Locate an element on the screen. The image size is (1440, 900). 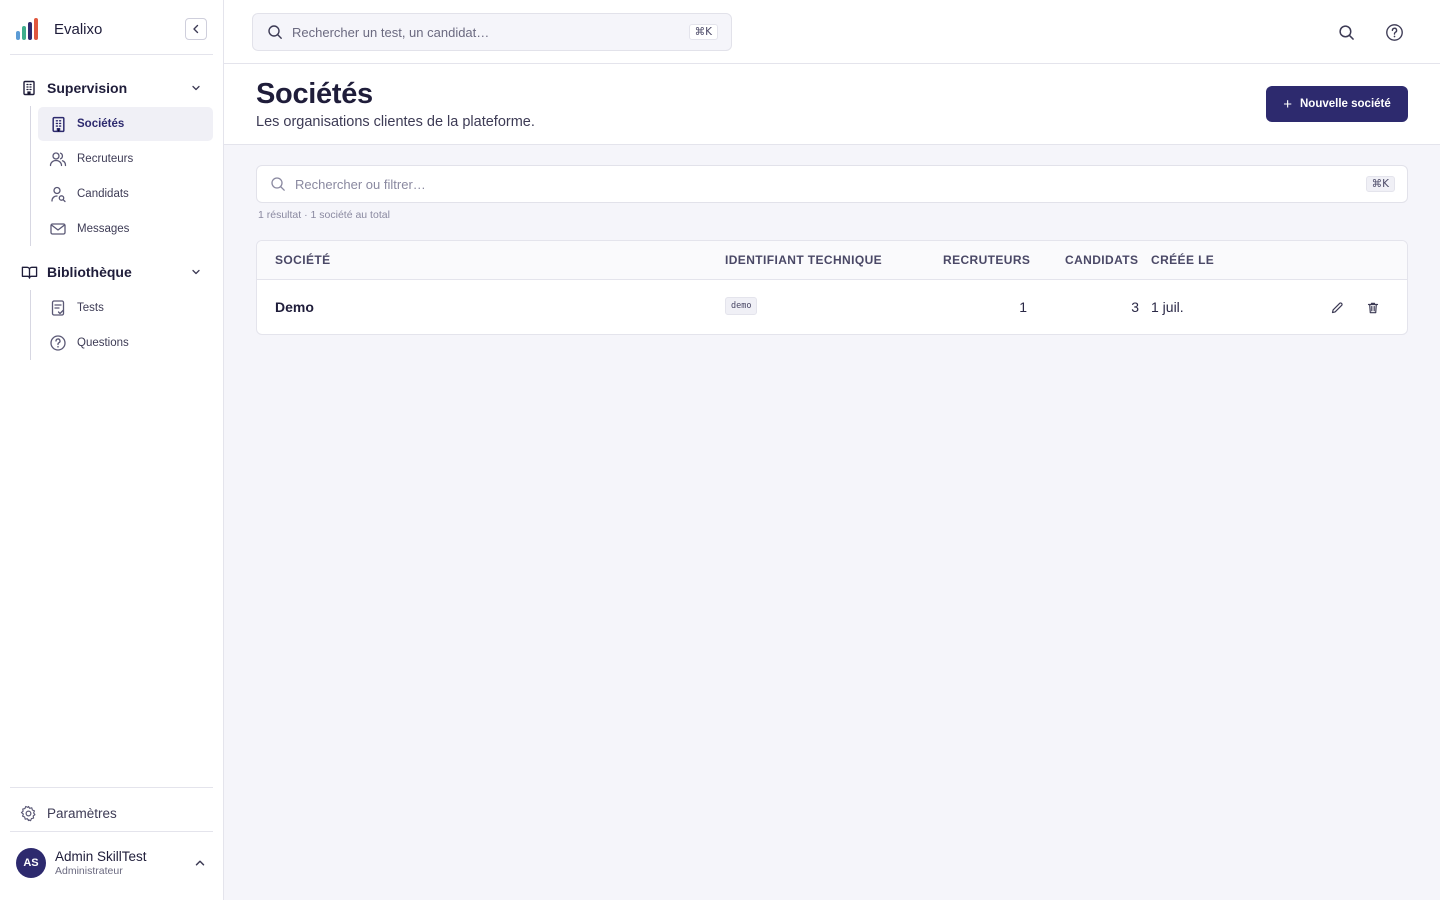
avatar: AS is located at coordinates (31, 863).